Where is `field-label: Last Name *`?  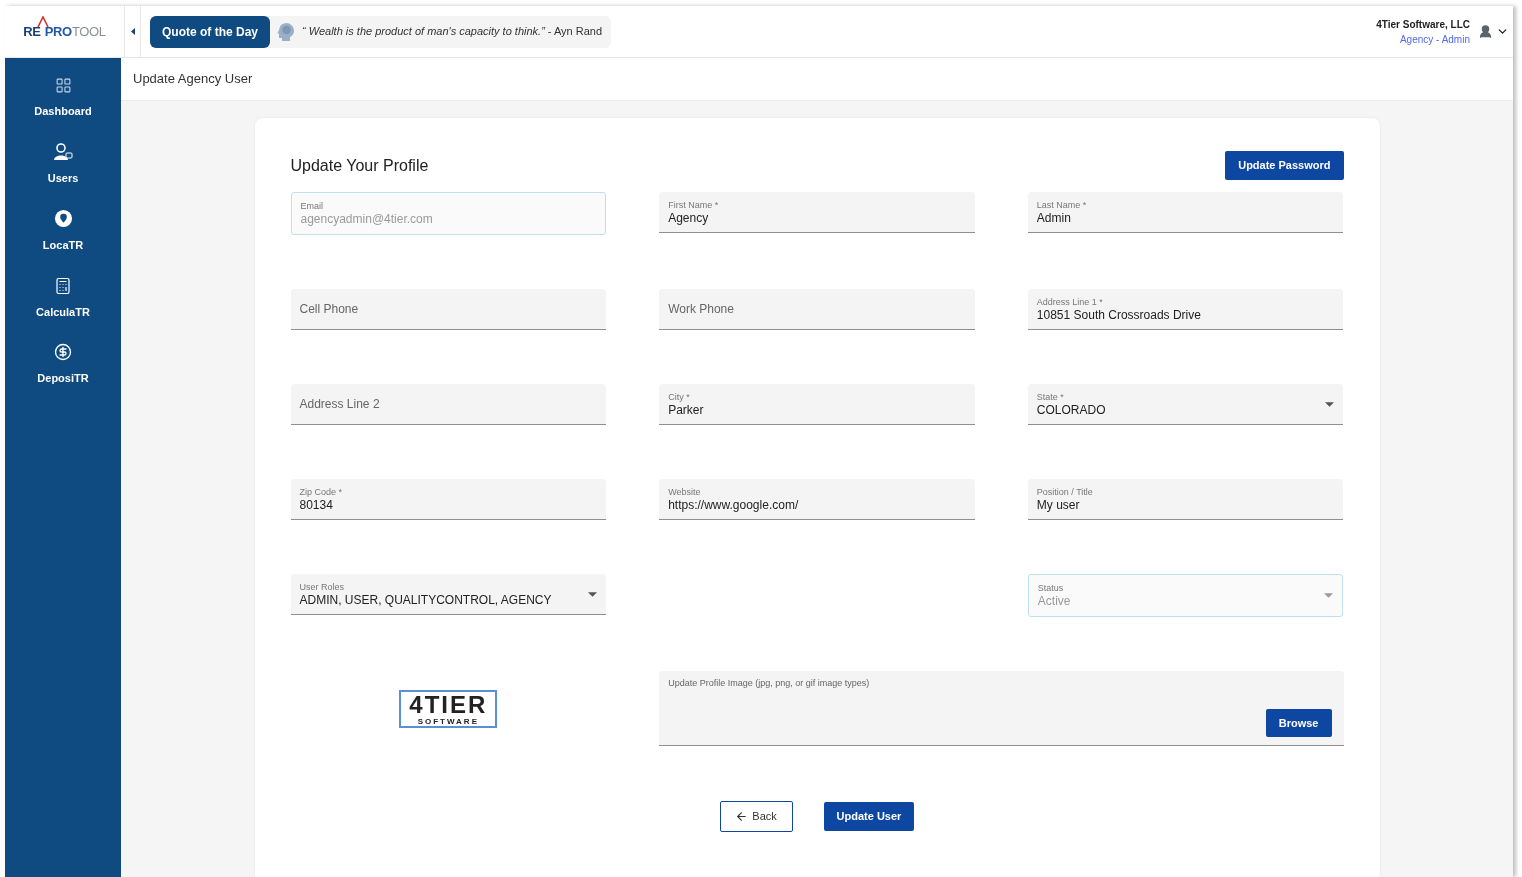
field-label: Last Name * is located at coordinates (1062, 204).